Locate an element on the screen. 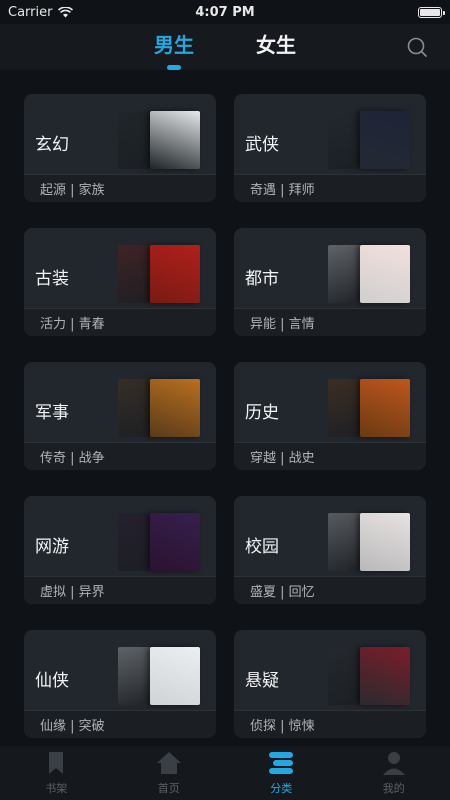  search-icon is located at coordinates (417, 47).